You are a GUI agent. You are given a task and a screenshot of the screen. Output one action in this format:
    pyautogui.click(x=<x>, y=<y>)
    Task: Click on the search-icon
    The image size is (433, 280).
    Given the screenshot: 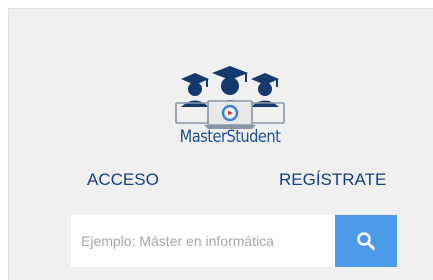 What is the action you would take?
    pyautogui.click(x=366, y=241)
    